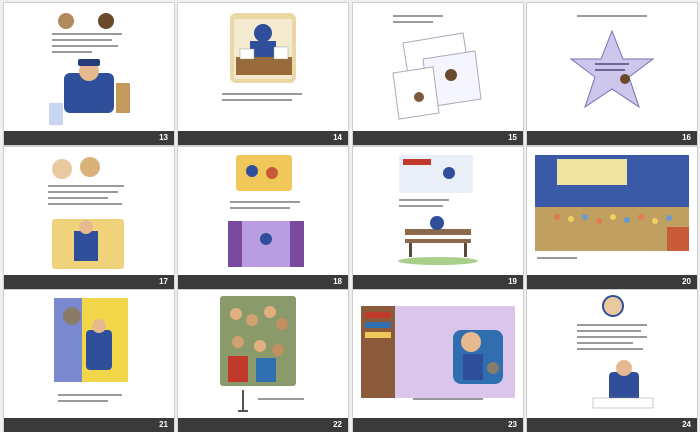 The image size is (700, 432). What do you see at coordinates (615, 352) in the screenshot?
I see `illustration-officer-on-phone` at bounding box center [615, 352].